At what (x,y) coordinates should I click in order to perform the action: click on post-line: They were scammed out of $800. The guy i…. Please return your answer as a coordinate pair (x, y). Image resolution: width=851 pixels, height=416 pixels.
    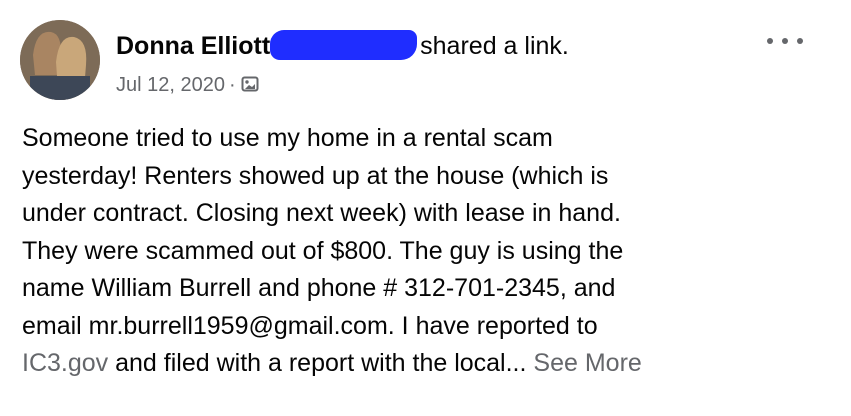
    Looking at the image, I should click on (323, 250).